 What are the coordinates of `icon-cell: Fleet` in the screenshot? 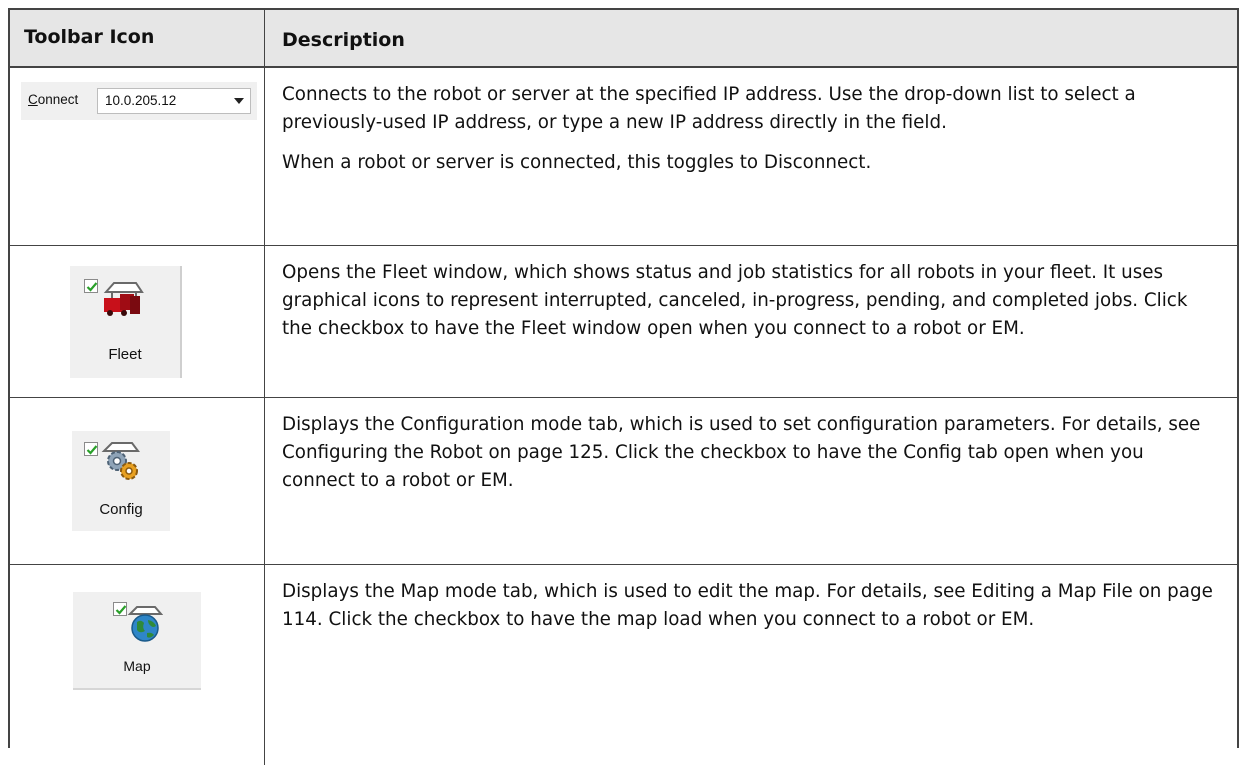 It's located at (137, 321).